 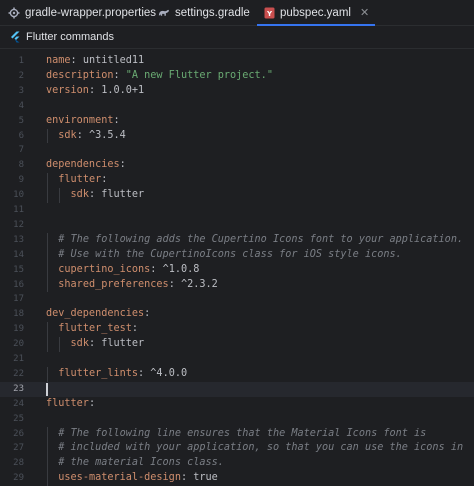 What do you see at coordinates (237, 478) in the screenshot?
I see `code-line: 29 uses-material-design: true` at bounding box center [237, 478].